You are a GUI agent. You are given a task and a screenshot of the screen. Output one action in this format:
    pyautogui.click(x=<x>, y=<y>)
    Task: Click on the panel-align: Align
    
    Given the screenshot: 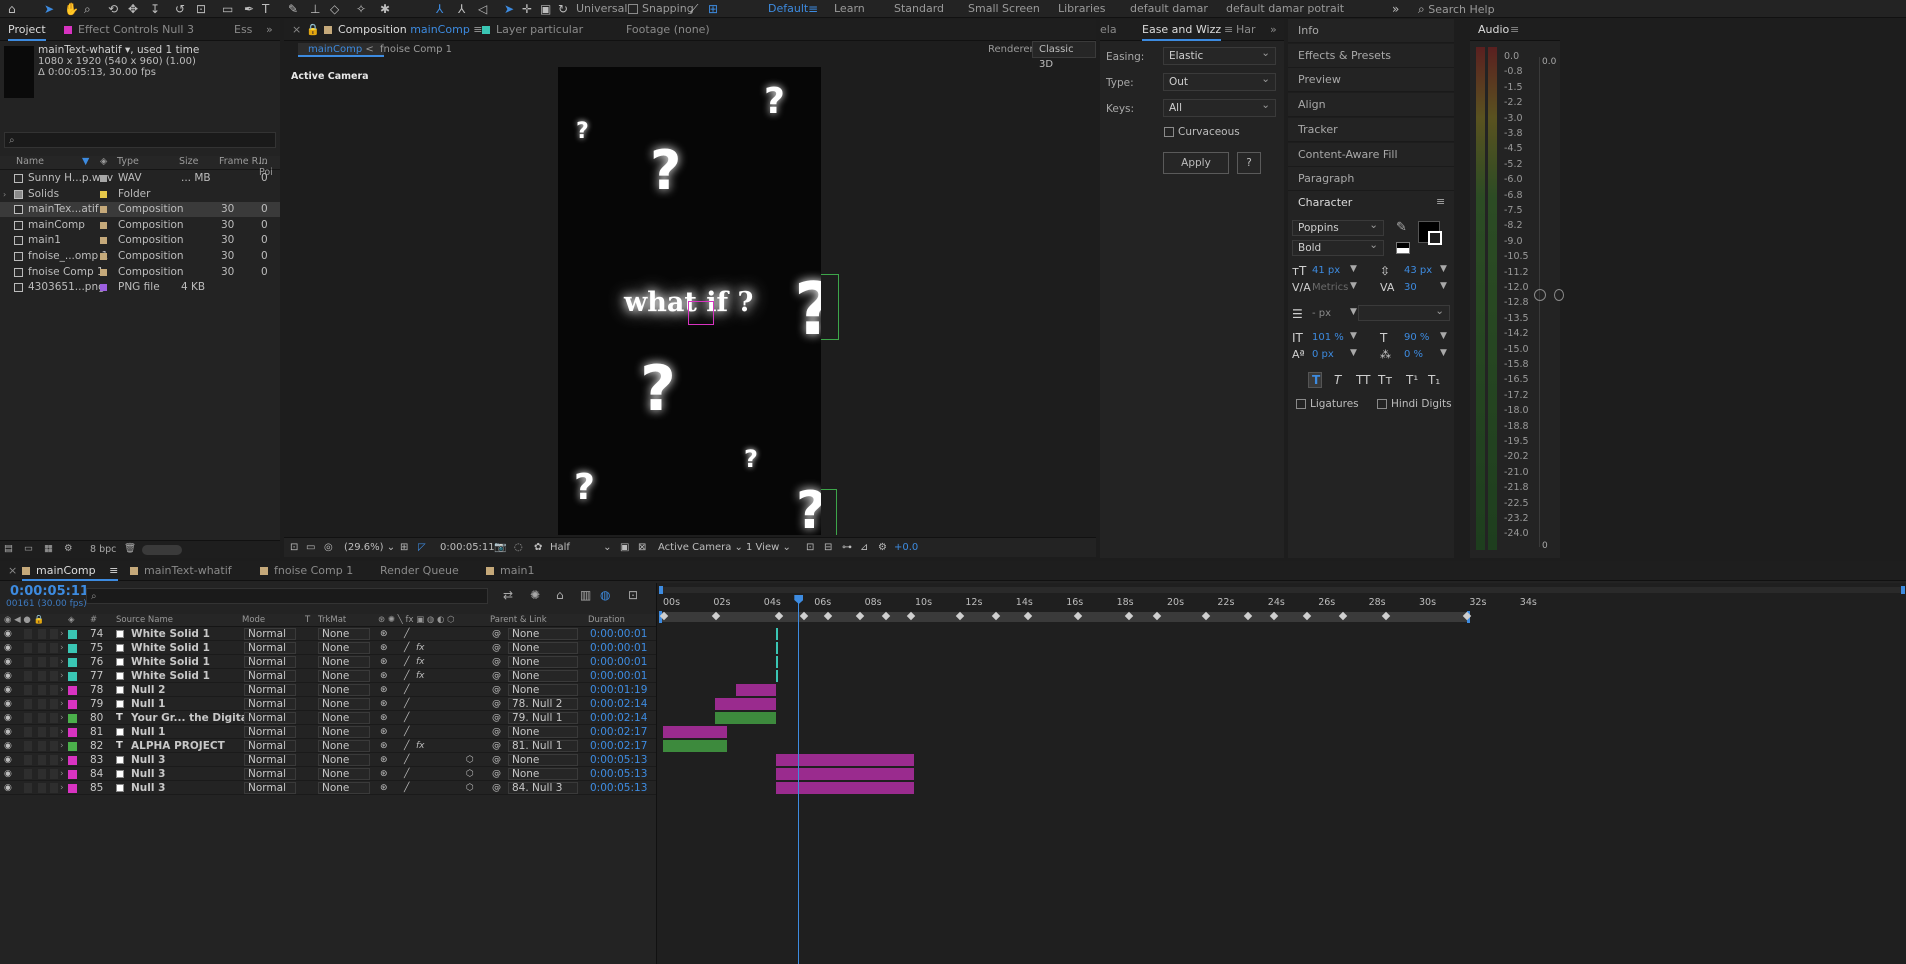 What is the action you would take?
    pyautogui.click(x=1371, y=105)
    